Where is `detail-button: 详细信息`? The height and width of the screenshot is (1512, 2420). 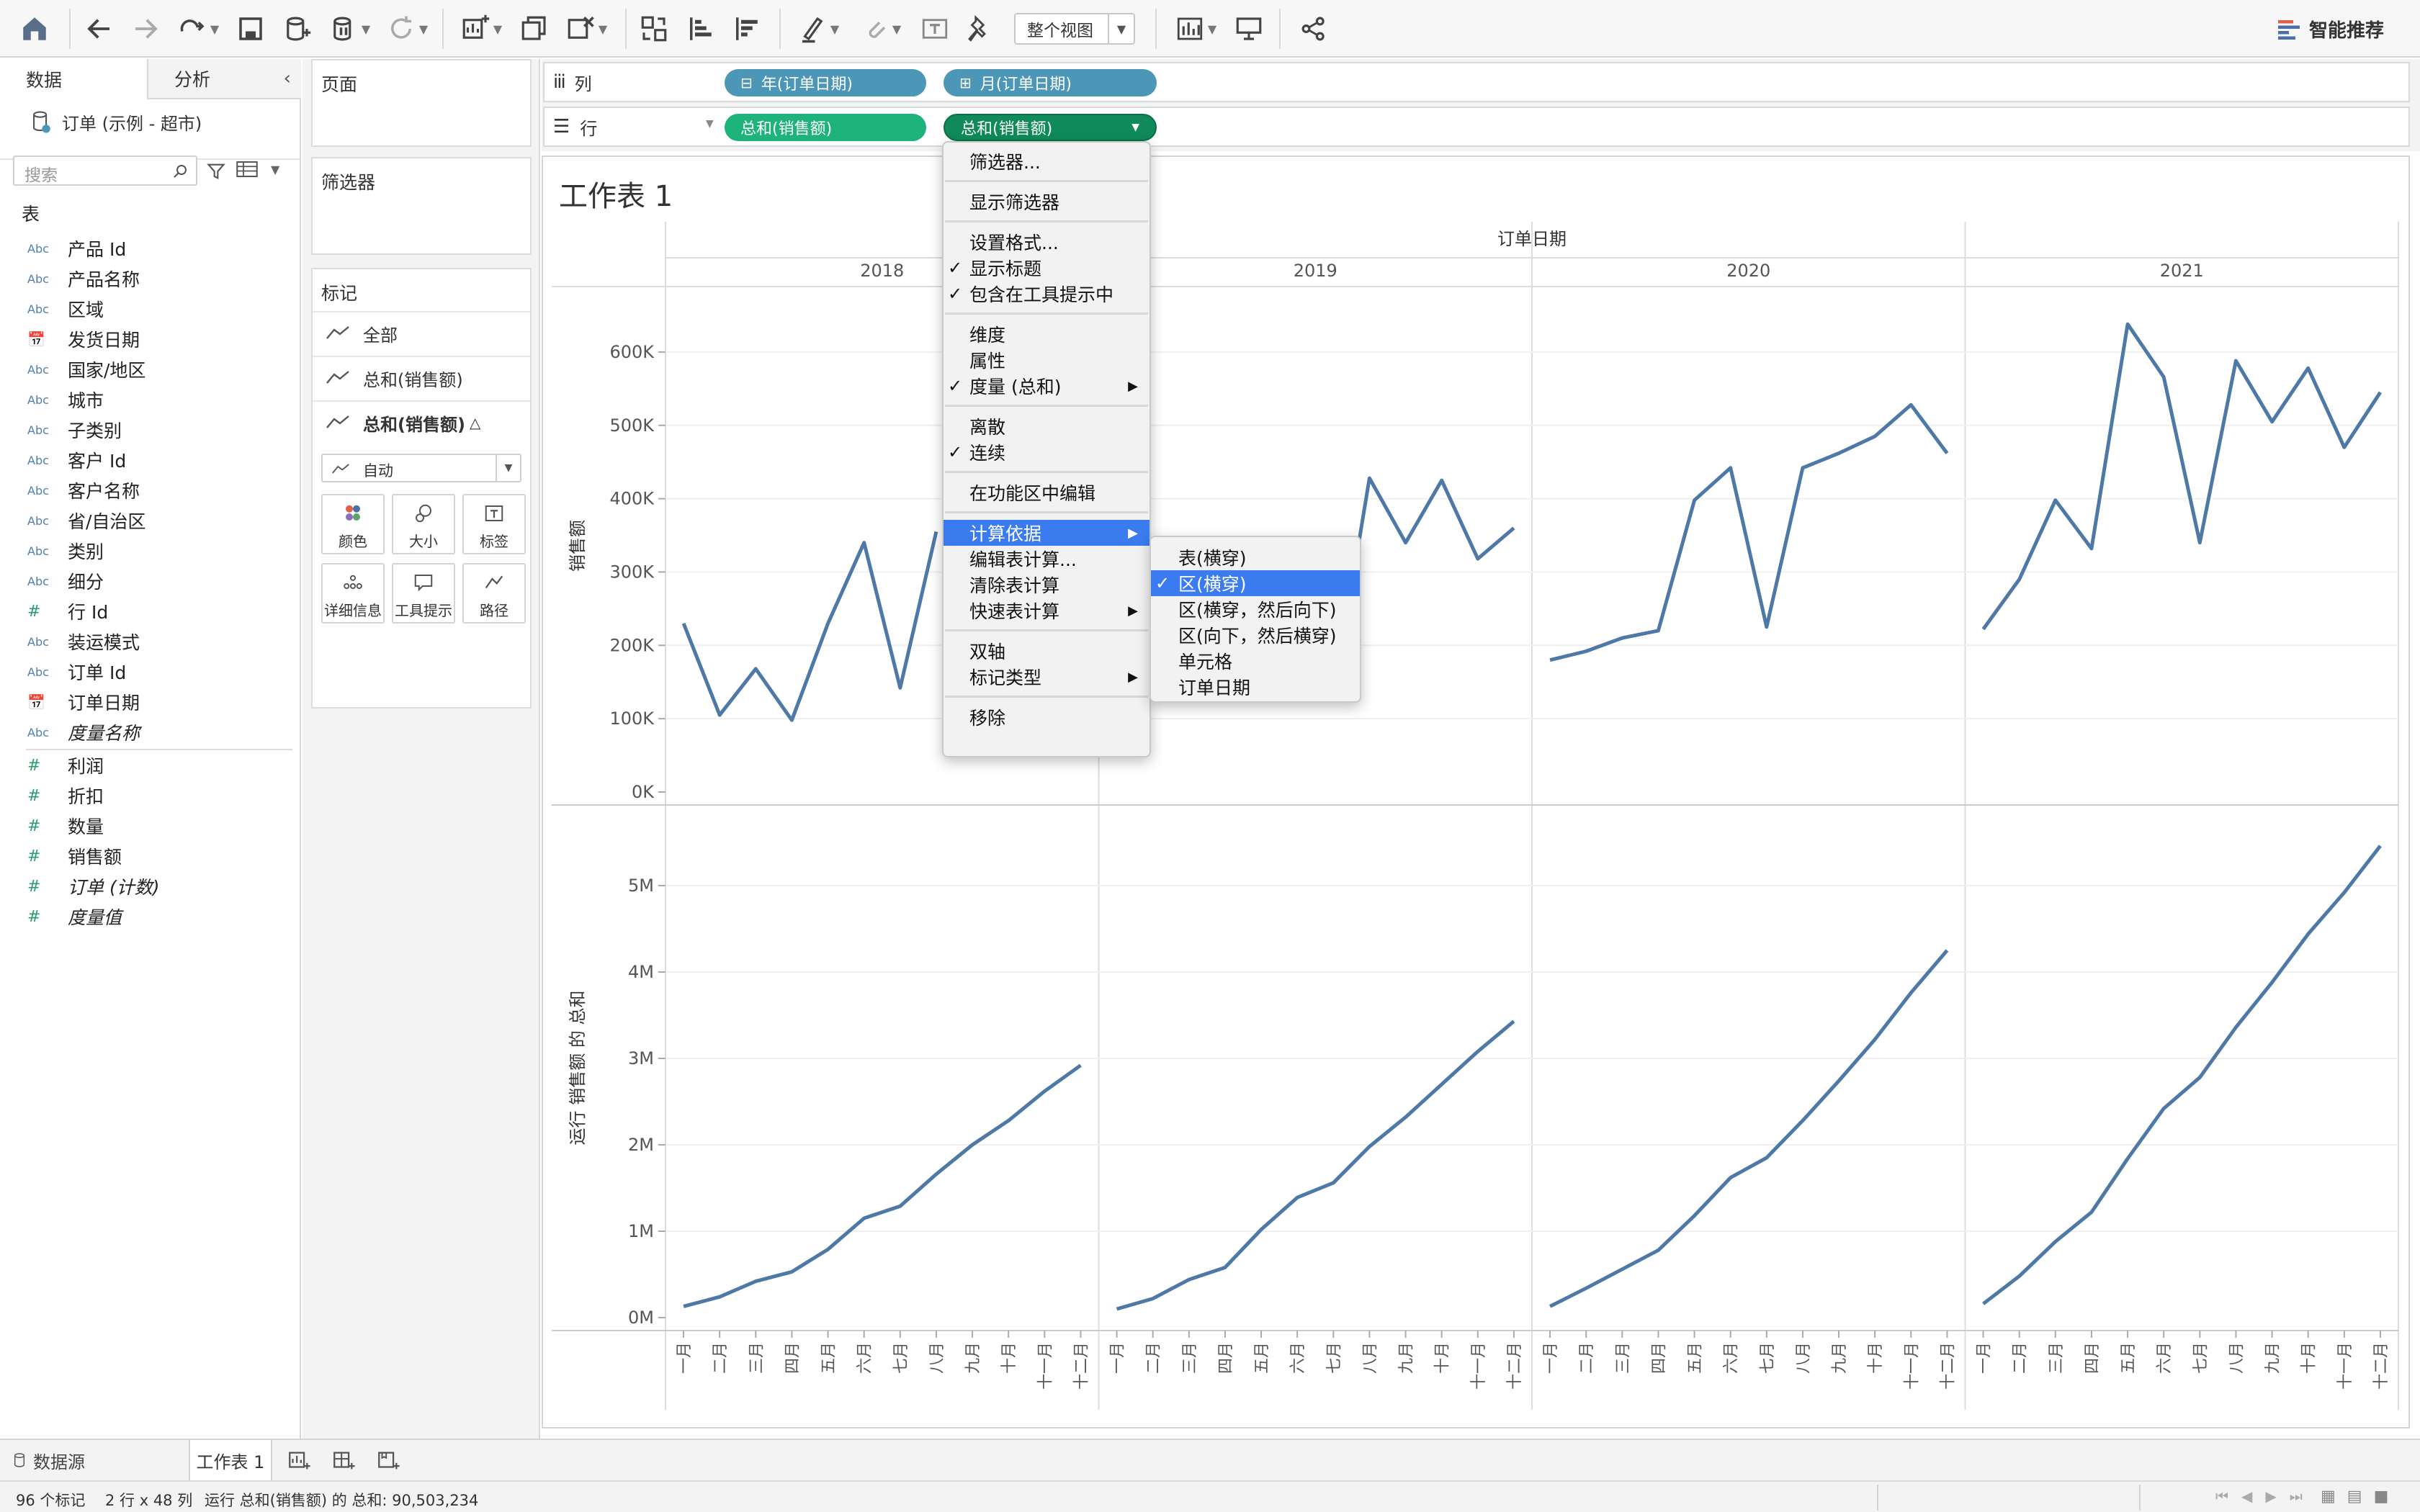
detail-button: 详细信息 is located at coordinates (353, 593).